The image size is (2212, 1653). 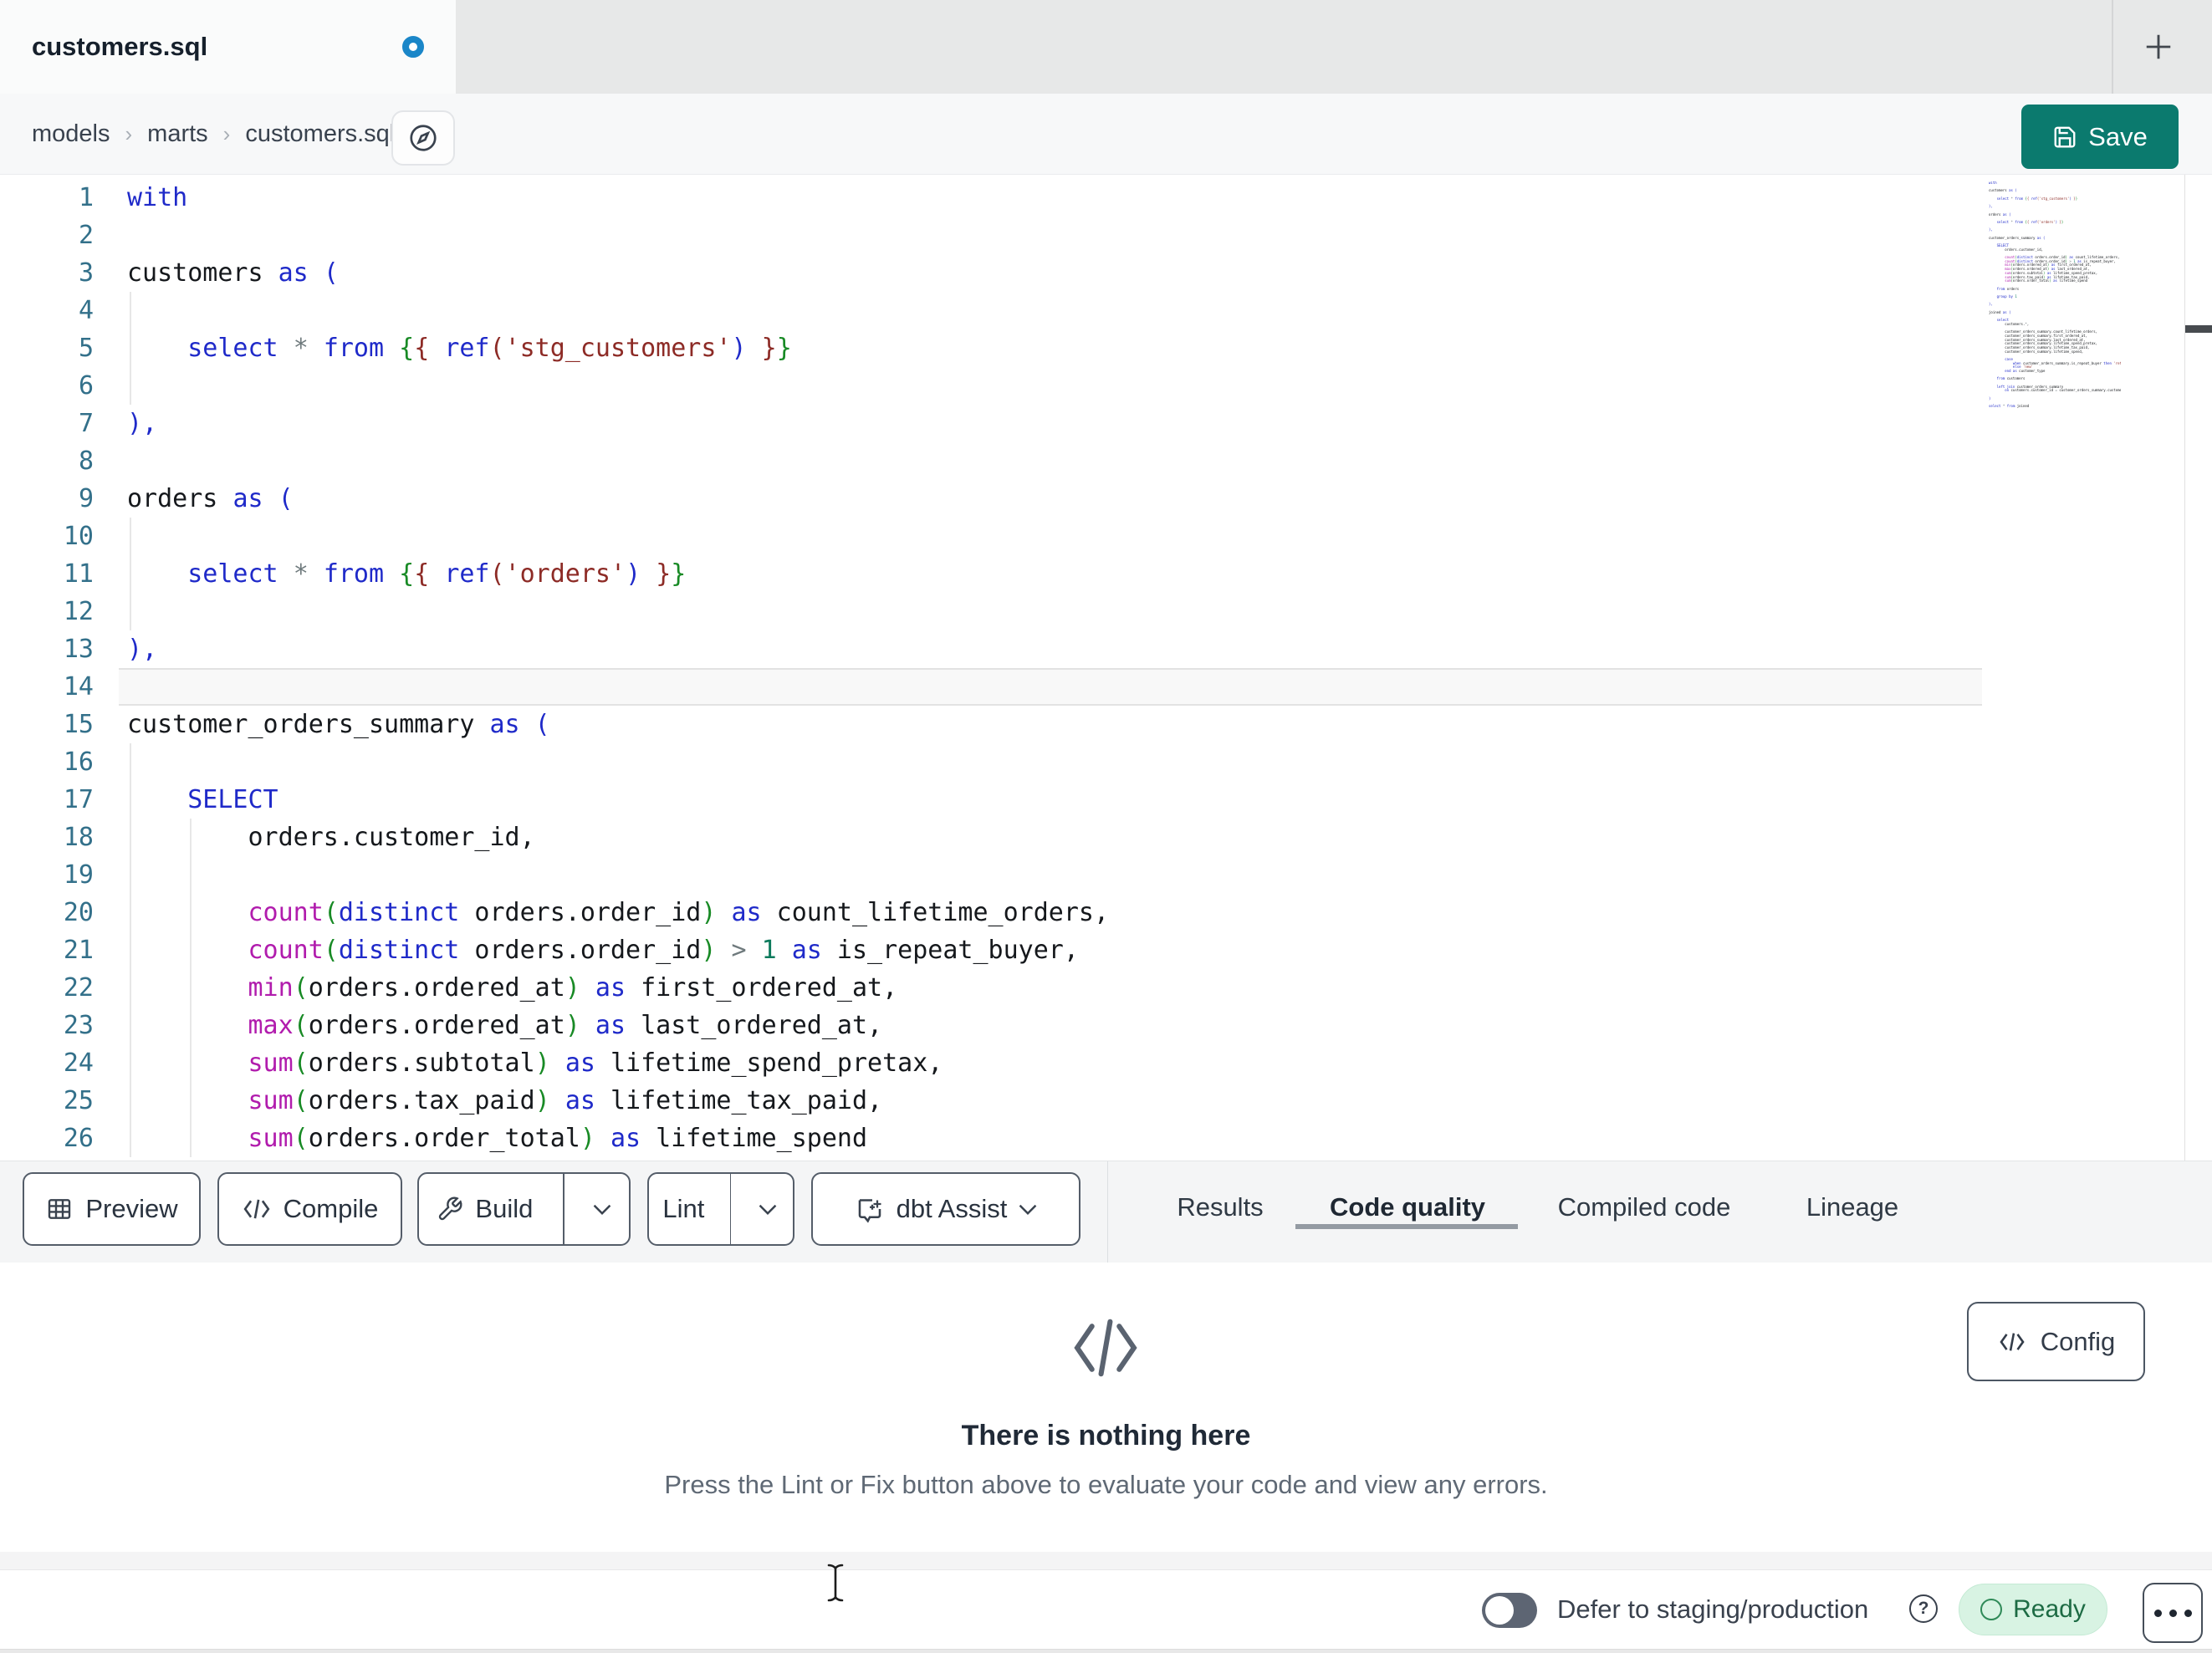 What do you see at coordinates (618, 499) in the screenshot?
I see `code-line: orders as (` at bounding box center [618, 499].